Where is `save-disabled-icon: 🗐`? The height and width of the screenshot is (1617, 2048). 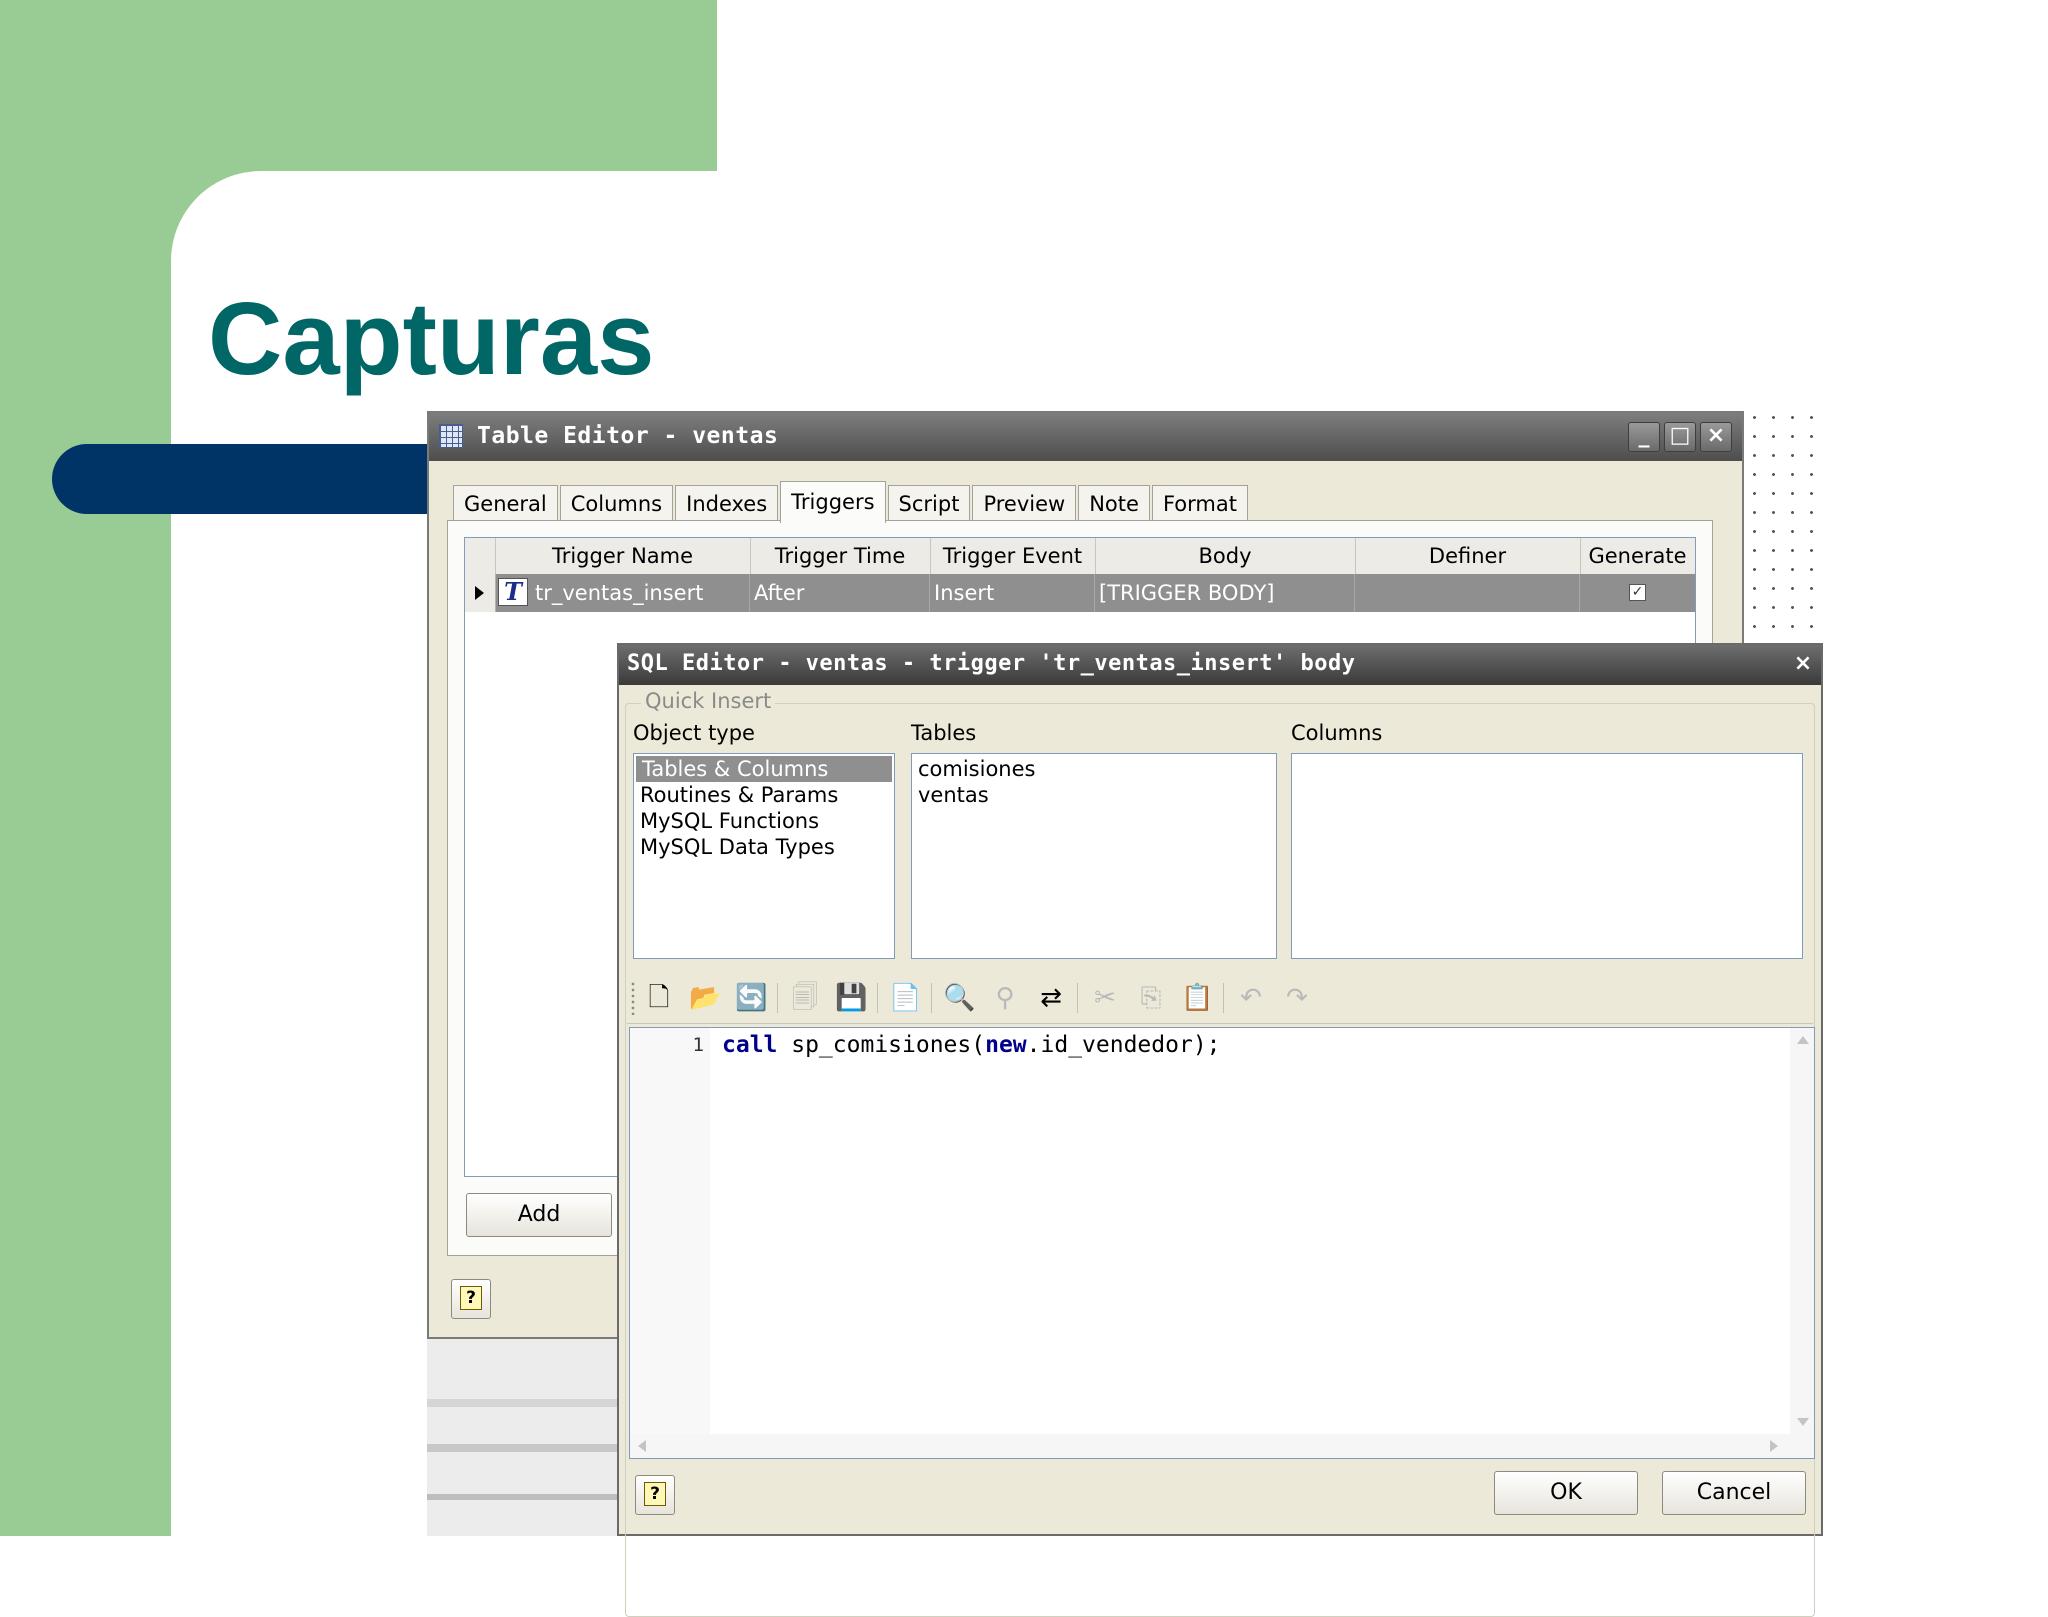 save-disabled-icon: 🗐 is located at coordinates (805, 998).